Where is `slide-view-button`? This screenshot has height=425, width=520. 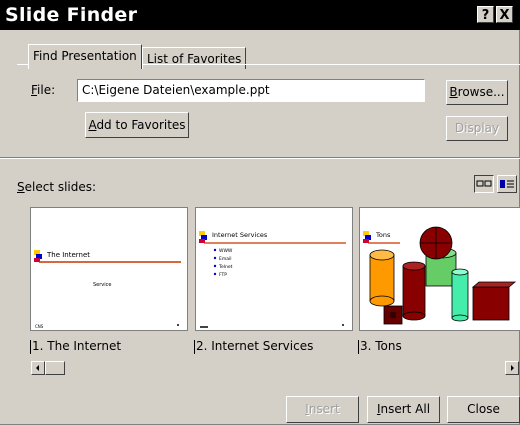 slide-view-button is located at coordinates (484, 184).